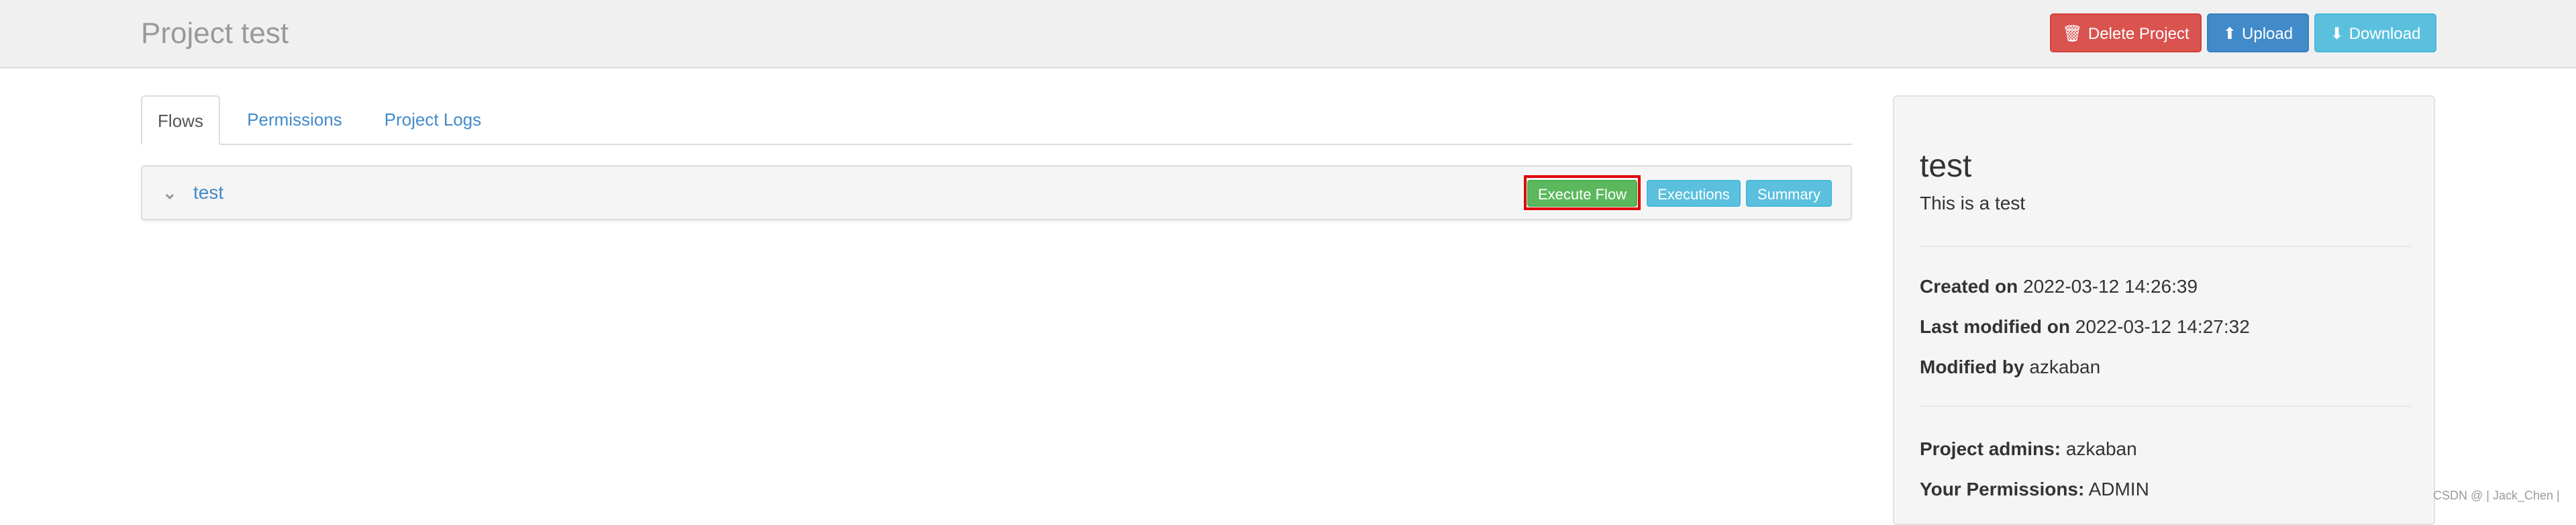 The width and height of the screenshot is (2576, 525). Describe the element at coordinates (2229, 34) in the screenshot. I see `circle-arrow-up-icon: ⬆` at that location.